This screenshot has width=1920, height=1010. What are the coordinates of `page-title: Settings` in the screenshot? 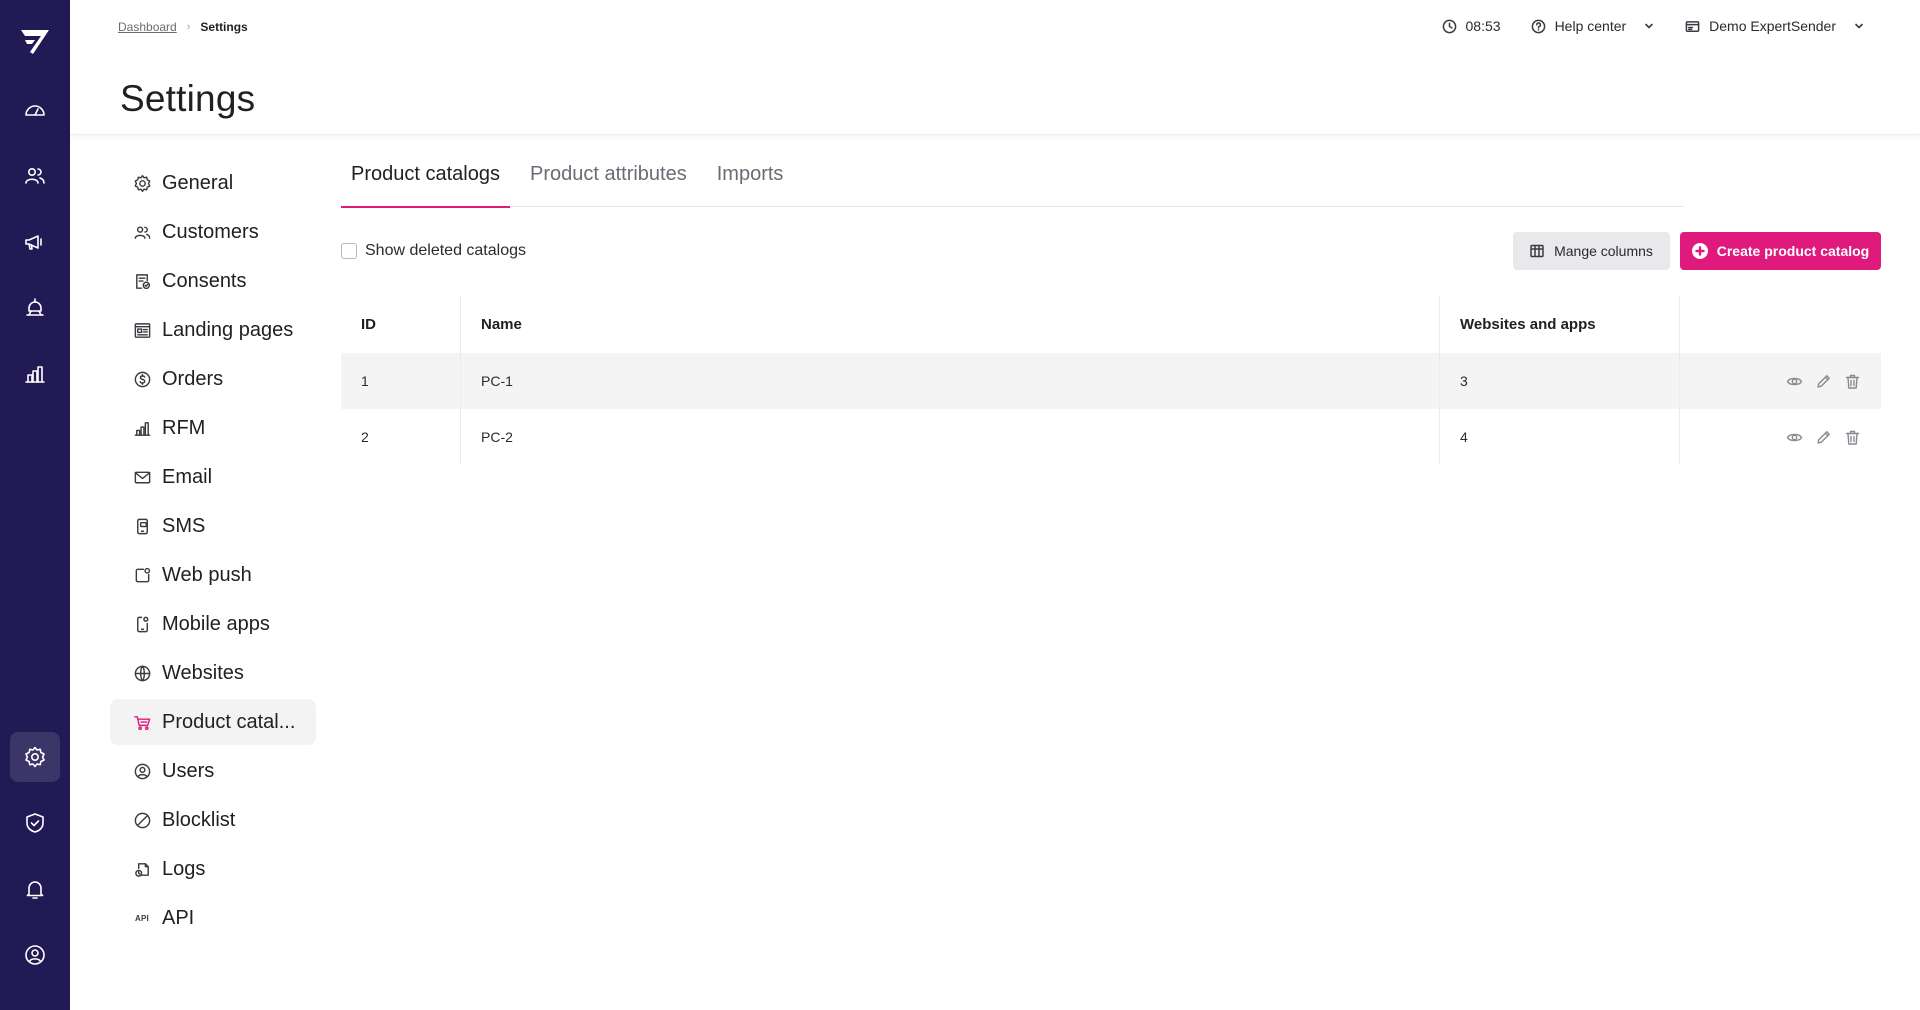 It's located at (188, 98).